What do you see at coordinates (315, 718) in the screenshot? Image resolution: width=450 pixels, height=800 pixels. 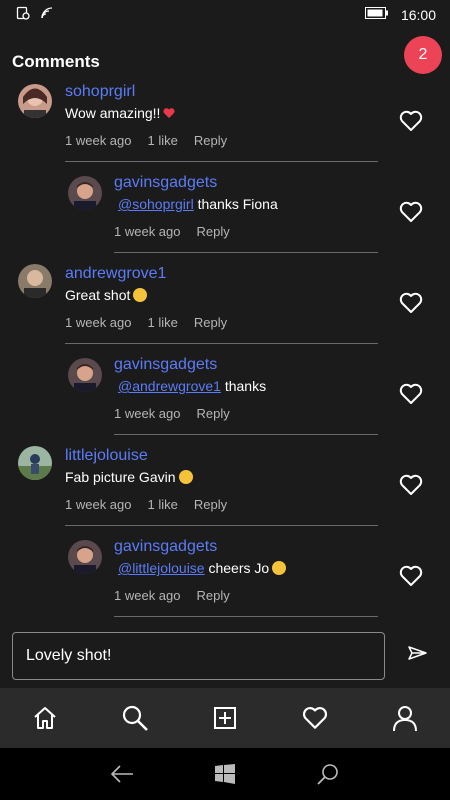 I see `heart-icon` at bounding box center [315, 718].